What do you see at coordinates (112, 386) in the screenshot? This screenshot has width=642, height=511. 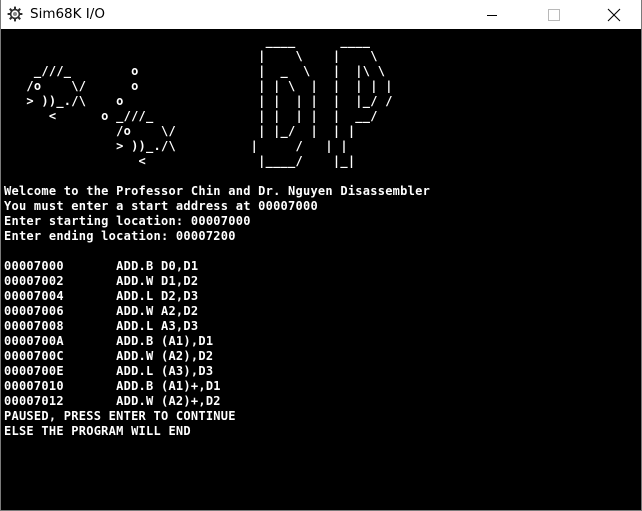 I see `console-line: 00007010 ADD.B (A1)+,D1` at bounding box center [112, 386].